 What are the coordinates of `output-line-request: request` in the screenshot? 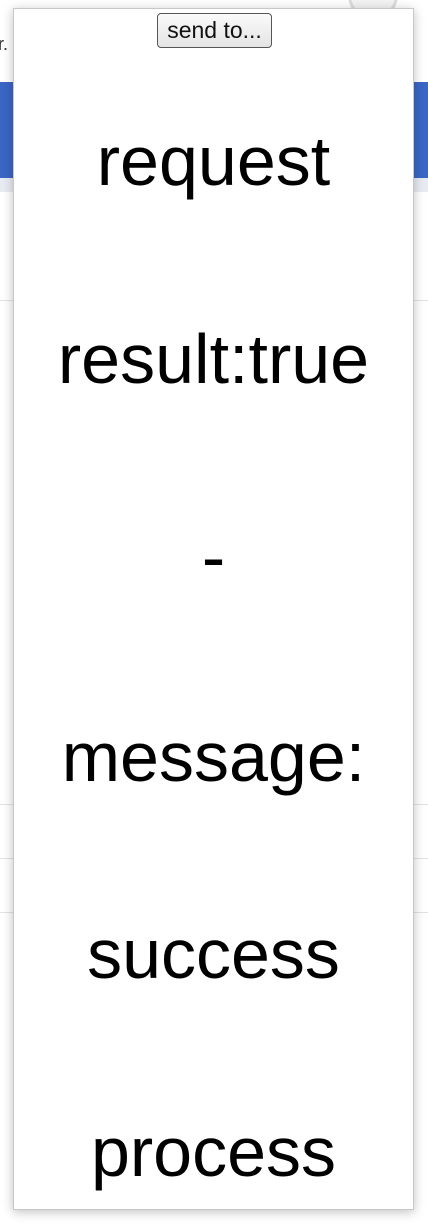 It's located at (213, 161).